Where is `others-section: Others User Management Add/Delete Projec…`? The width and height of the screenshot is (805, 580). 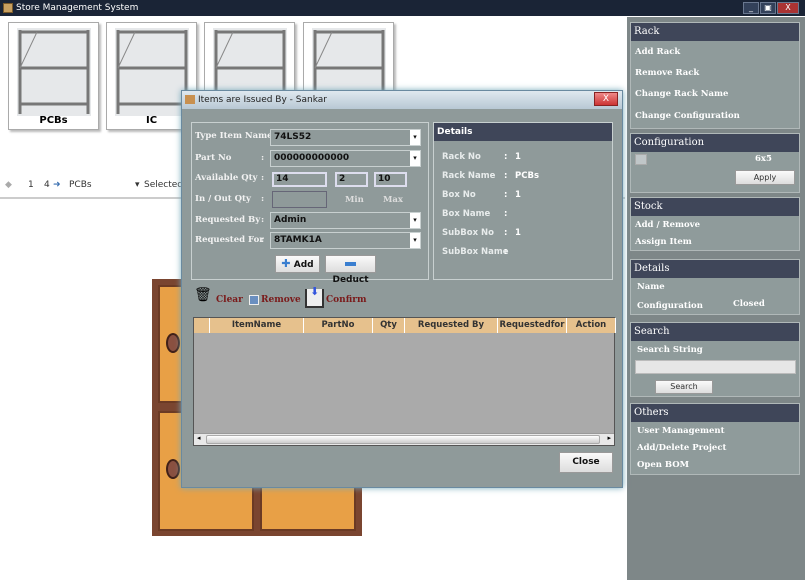
others-section: Others User Management Add/Delete Projec… is located at coordinates (715, 439).